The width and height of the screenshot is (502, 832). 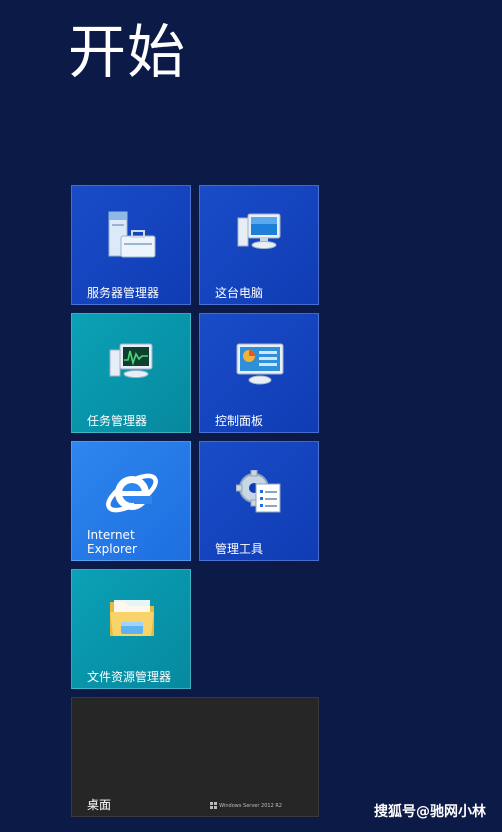 What do you see at coordinates (259, 231) in the screenshot?
I see `this-pc-icon` at bounding box center [259, 231].